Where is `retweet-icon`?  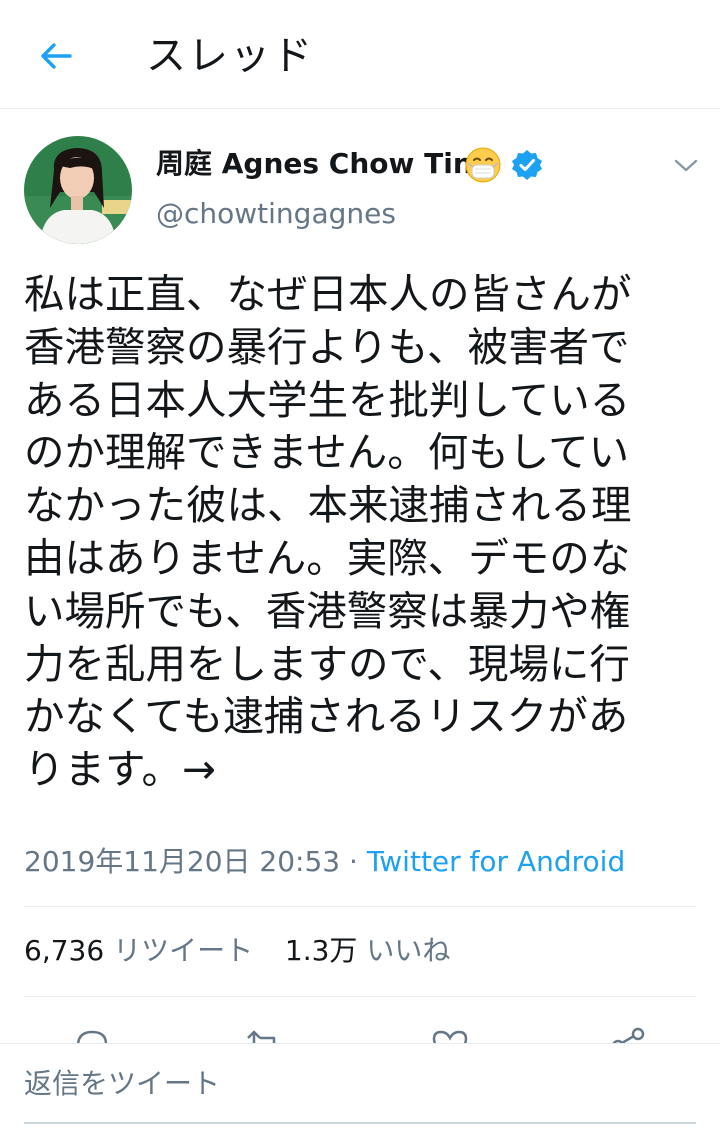
retweet-icon is located at coordinates (261, 1037).